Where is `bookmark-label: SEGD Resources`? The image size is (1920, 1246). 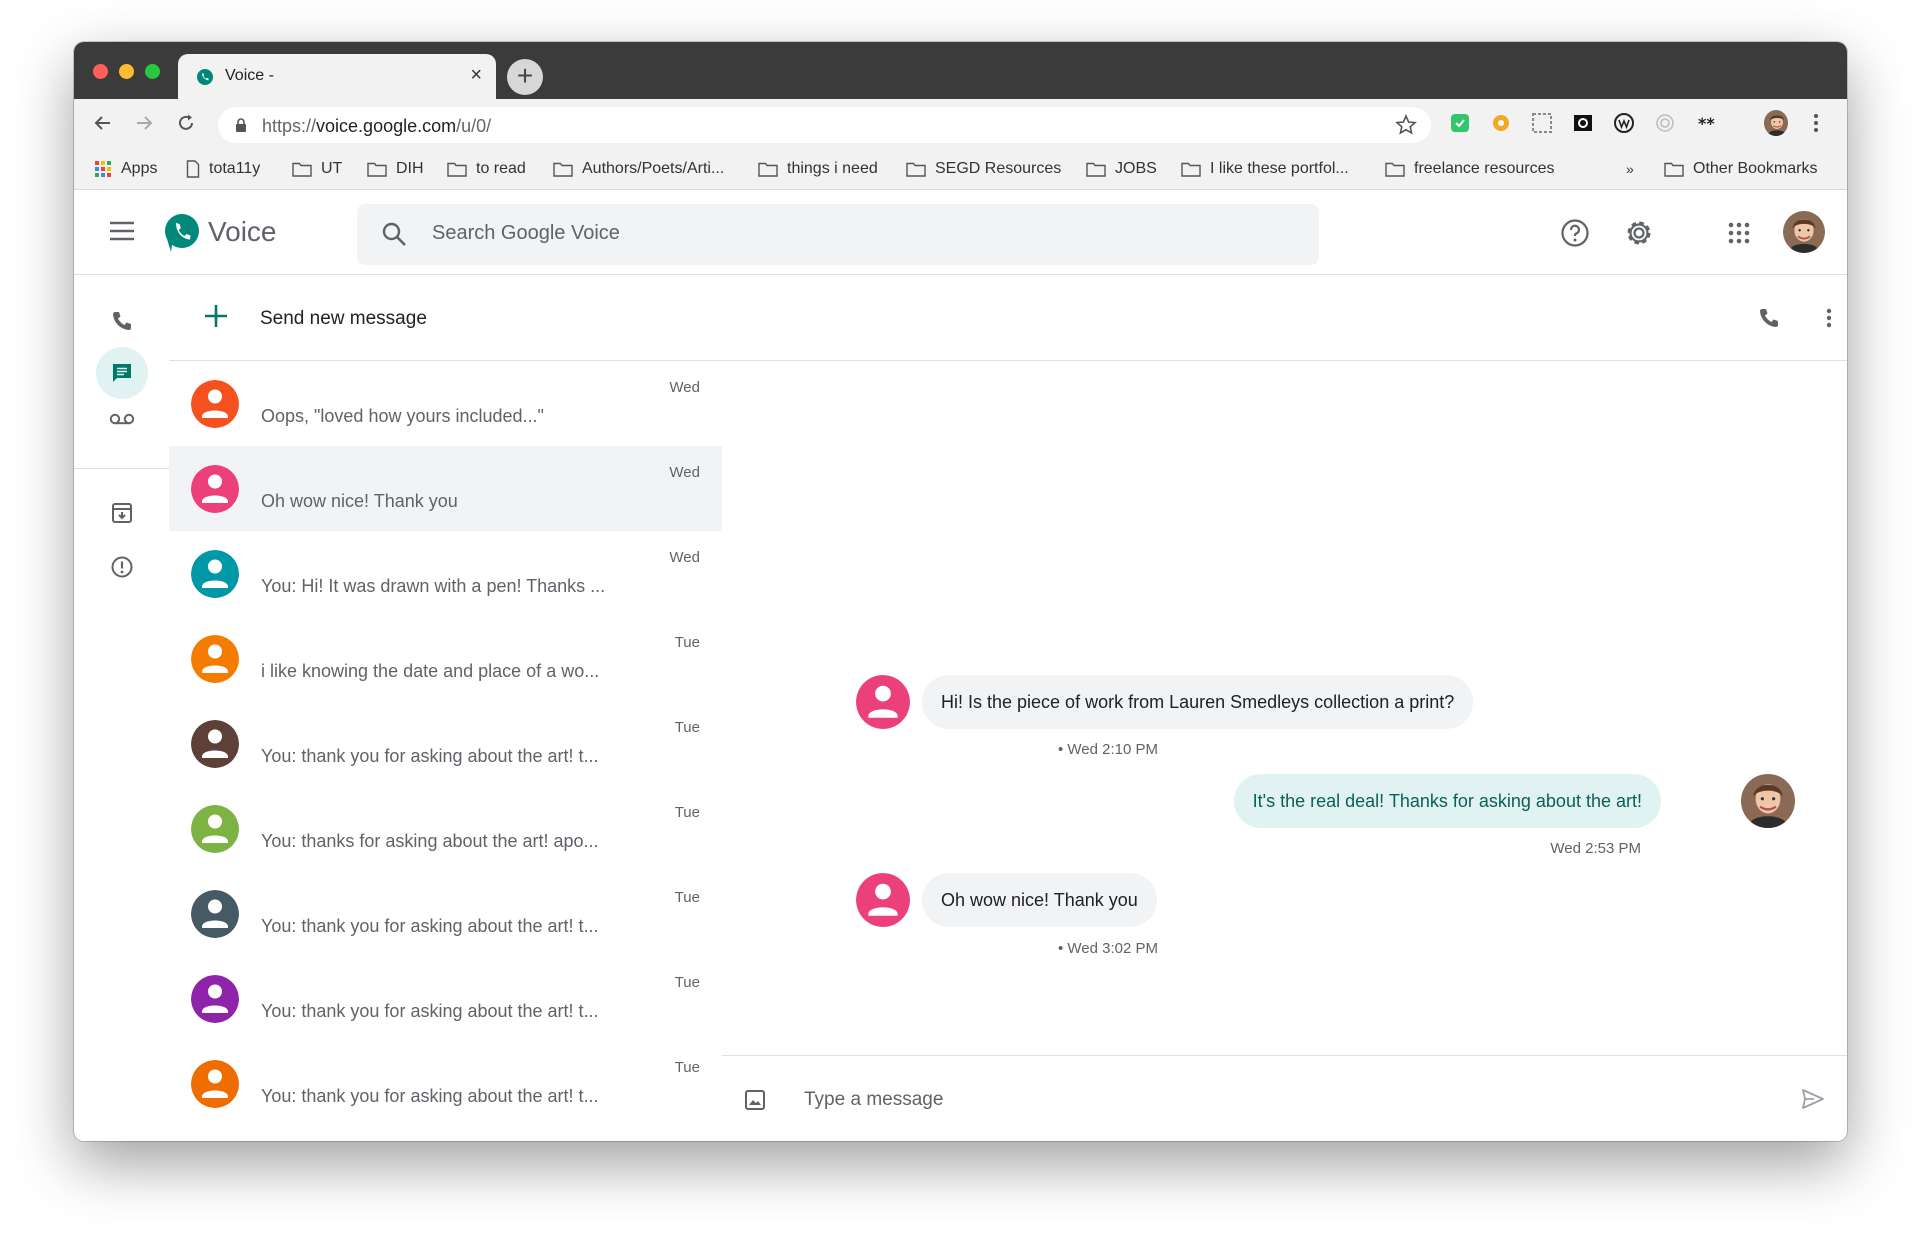 bookmark-label: SEGD Resources is located at coordinates (998, 168).